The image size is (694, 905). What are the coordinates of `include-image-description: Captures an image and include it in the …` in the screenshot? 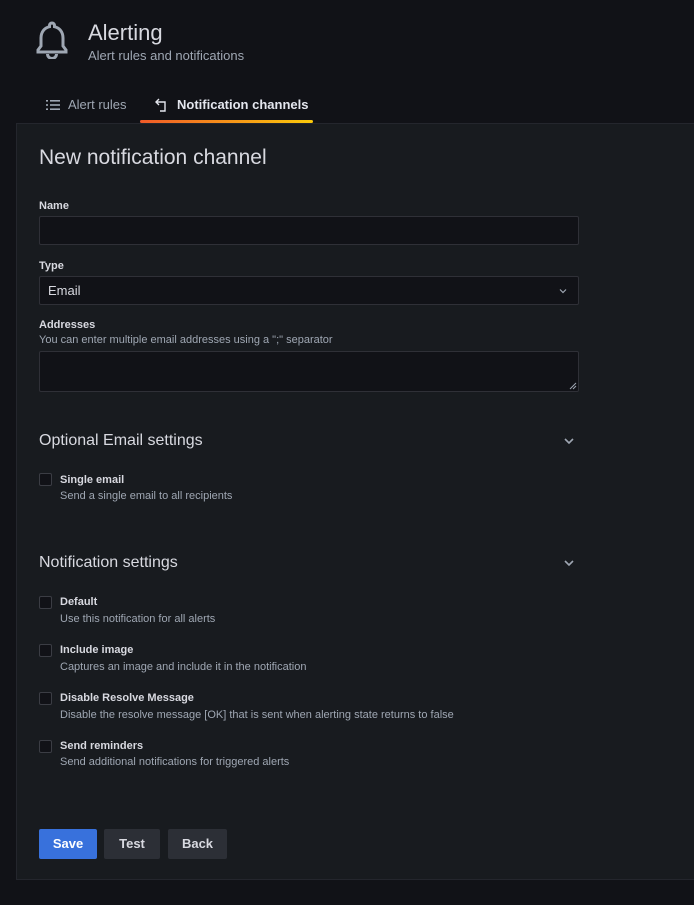 It's located at (183, 667).